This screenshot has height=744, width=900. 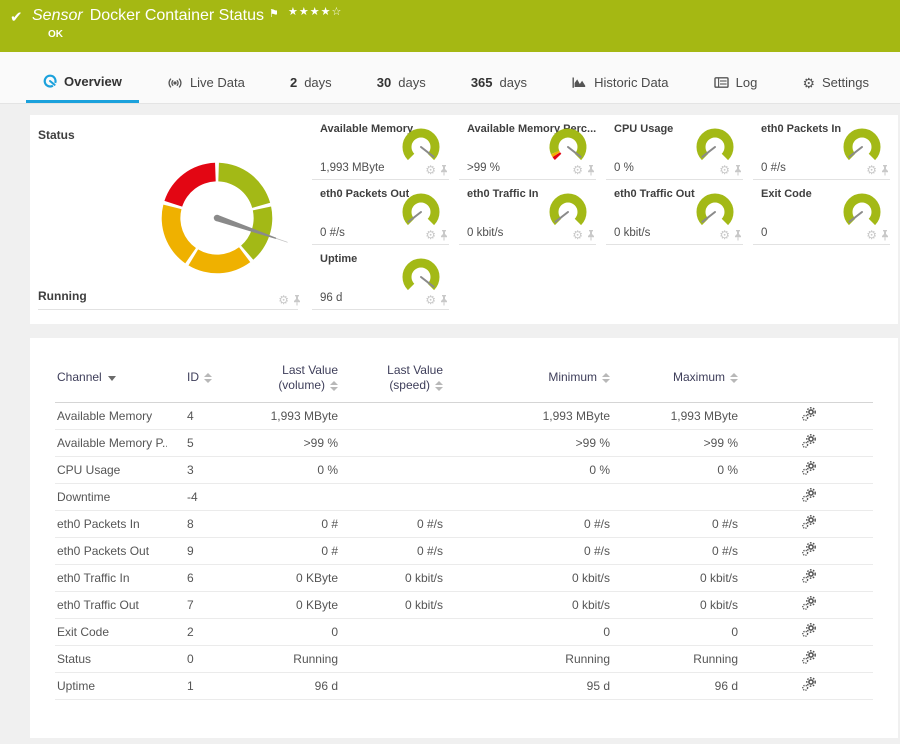 I want to click on maximum-value: 1,993 MByte, so click(x=681, y=416).